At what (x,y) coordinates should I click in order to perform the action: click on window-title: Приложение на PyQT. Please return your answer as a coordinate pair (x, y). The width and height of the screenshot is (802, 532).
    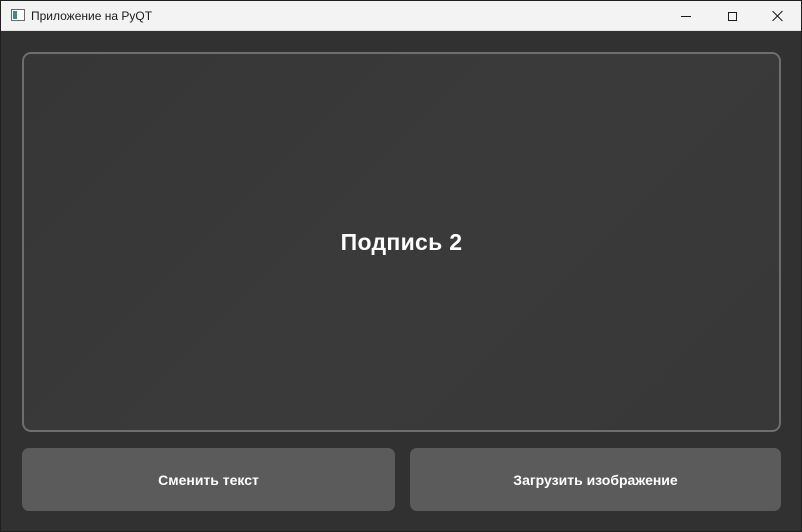
    Looking at the image, I should click on (92, 16).